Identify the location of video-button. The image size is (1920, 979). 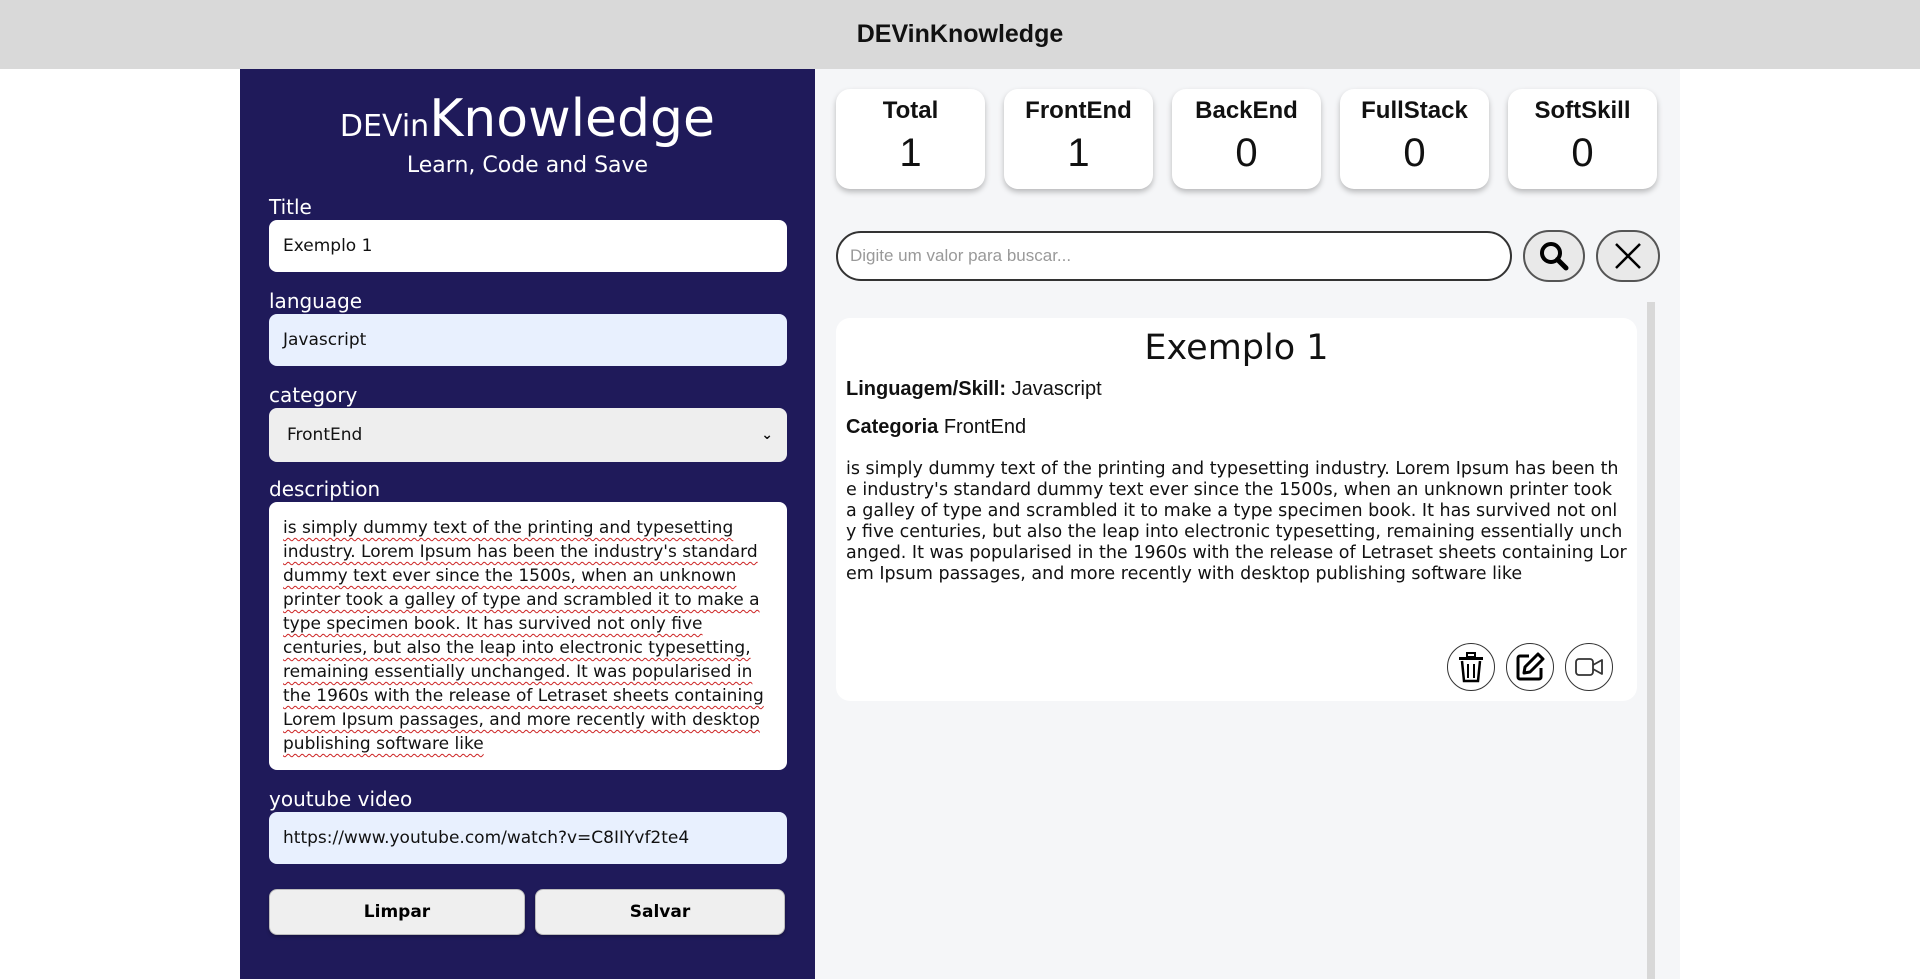
(1589, 667).